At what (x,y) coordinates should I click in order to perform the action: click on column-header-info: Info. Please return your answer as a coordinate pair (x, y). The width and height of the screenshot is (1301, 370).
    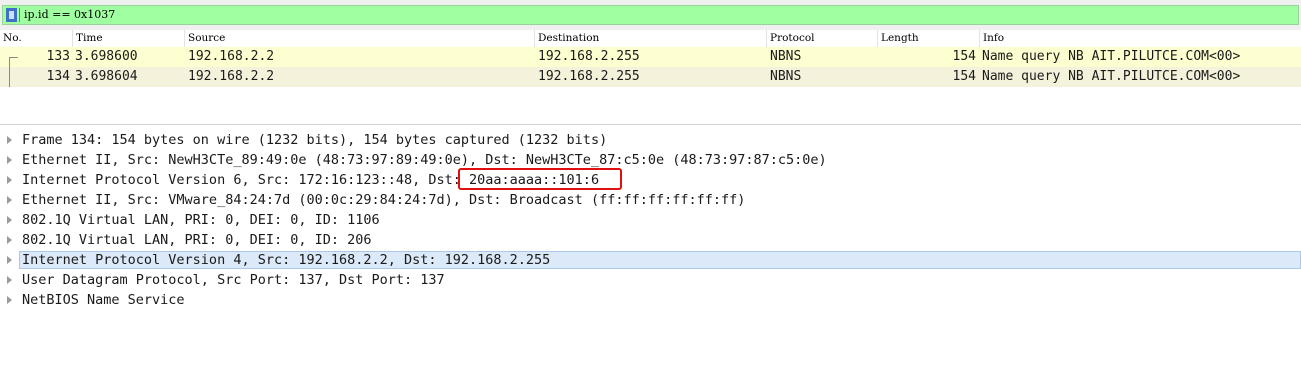
    Looking at the image, I should click on (993, 38).